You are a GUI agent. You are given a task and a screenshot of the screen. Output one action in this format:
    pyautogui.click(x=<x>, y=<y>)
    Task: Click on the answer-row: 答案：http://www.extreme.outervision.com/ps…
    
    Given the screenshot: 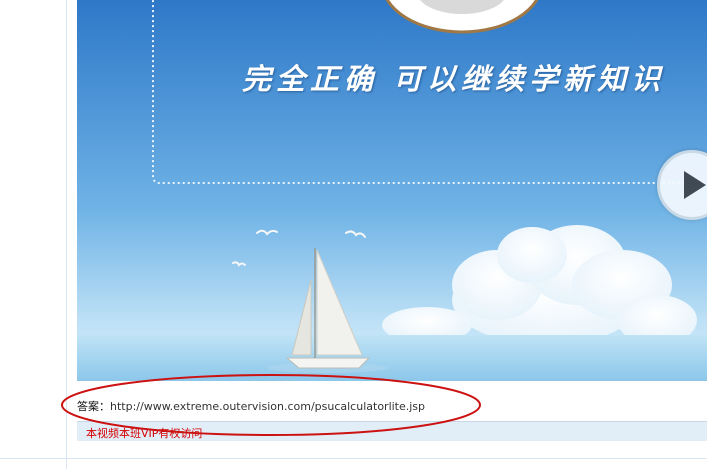 What is the action you would take?
    pyautogui.click(x=251, y=406)
    